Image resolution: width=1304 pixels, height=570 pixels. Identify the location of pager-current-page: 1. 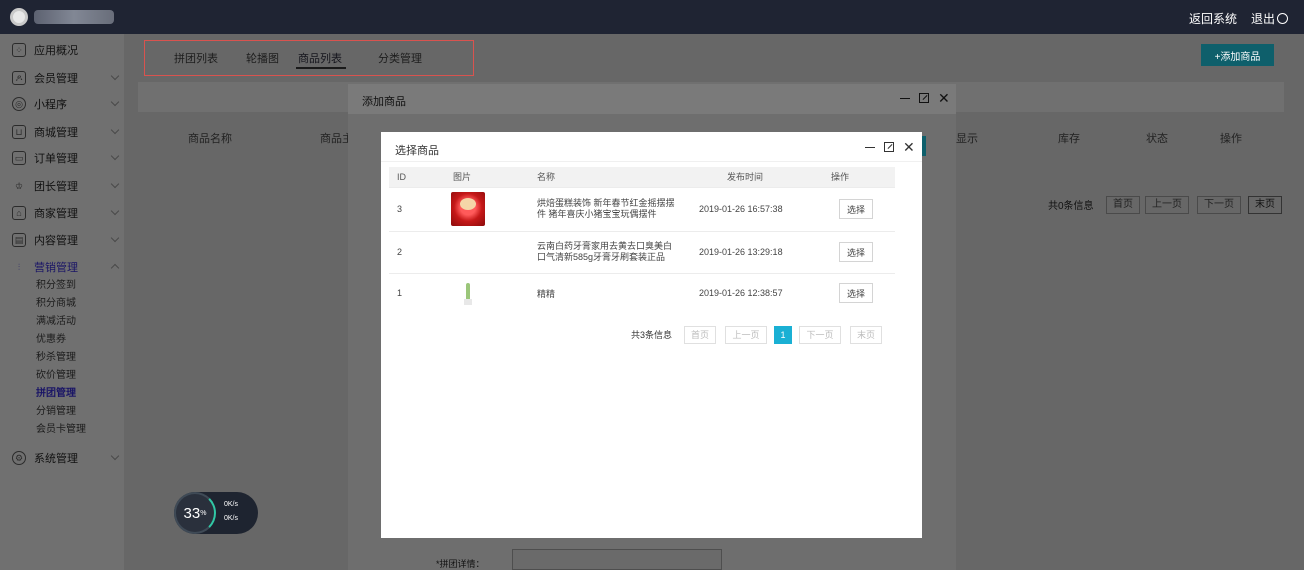
(783, 335).